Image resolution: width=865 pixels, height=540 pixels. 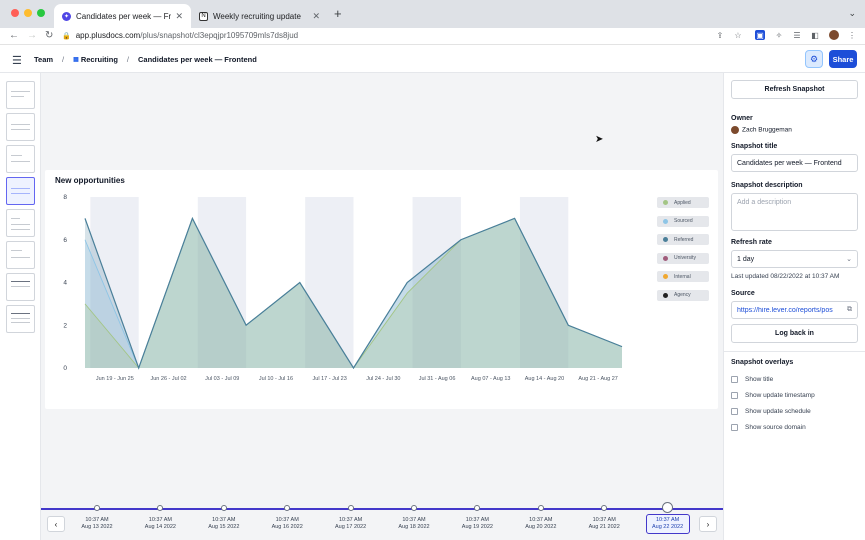 I want to click on timeline-entry: 10:37 AM Aug 21 2022, so click(x=604, y=524).